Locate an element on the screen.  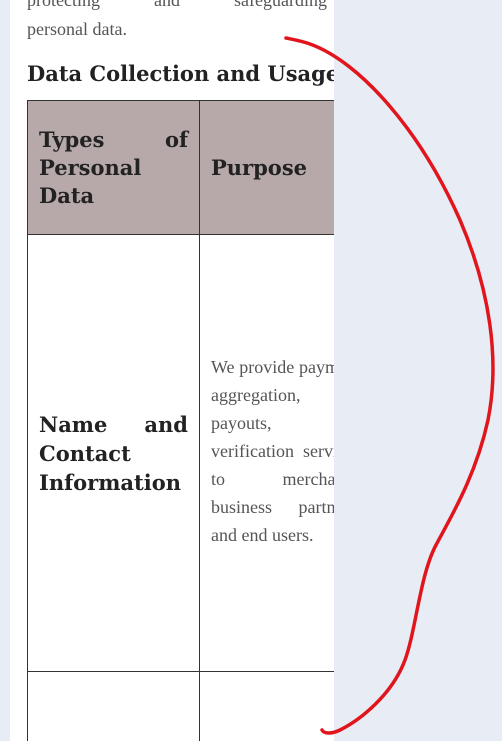
intro-line-1: protecting and safeguarding is located at coordinates (177, 5).